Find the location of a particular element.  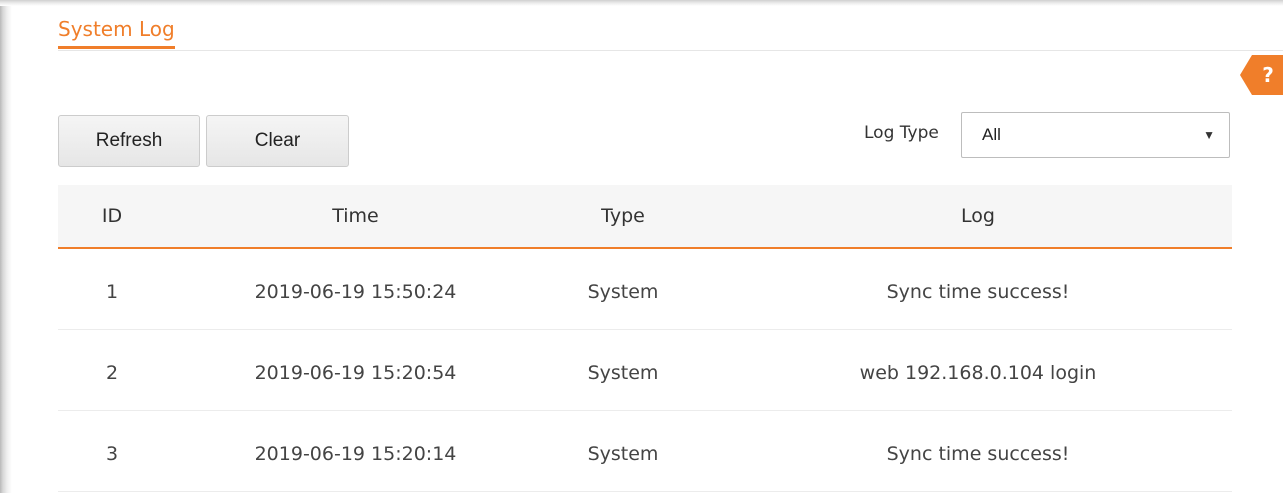

table-header-row: ID Time Type Log is located at coordinates (645, 217).